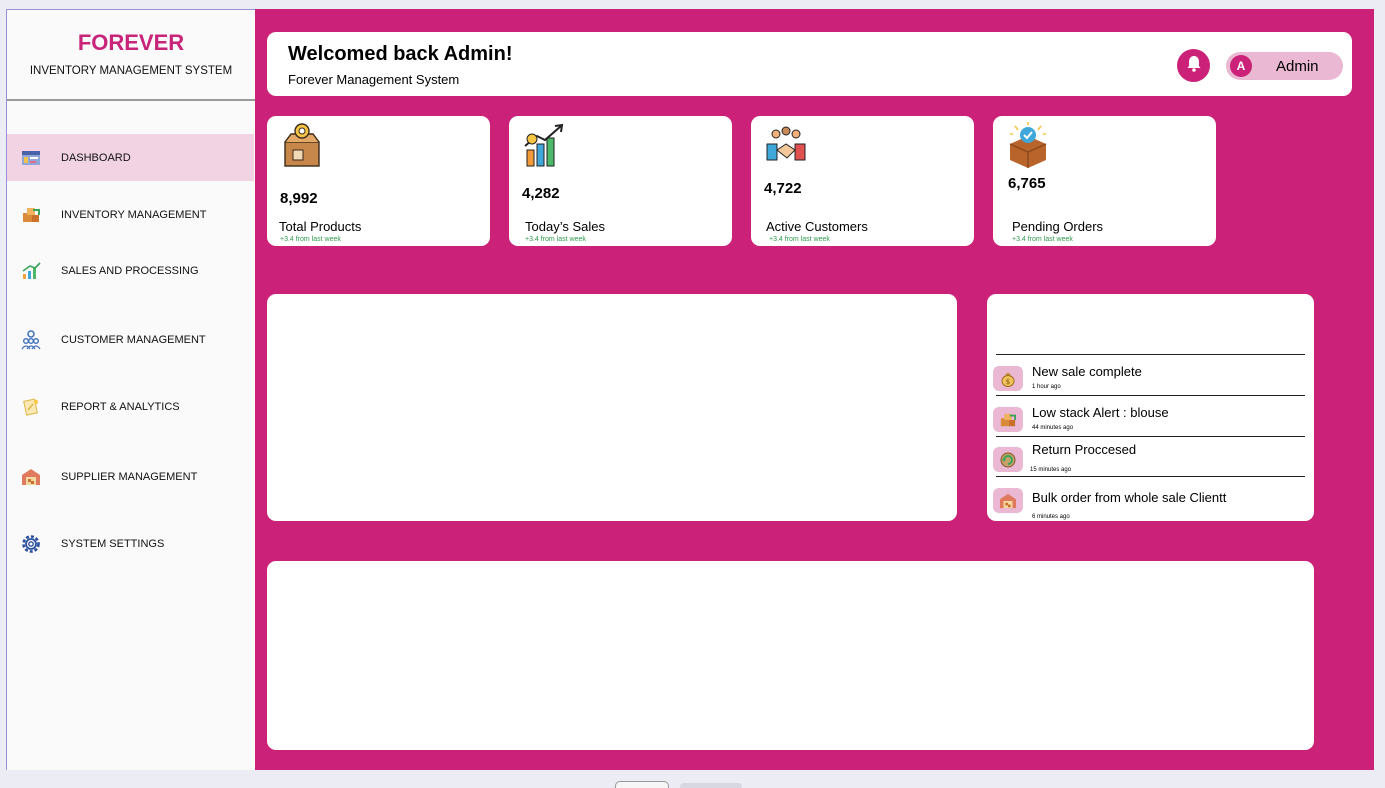  I want to click on activity-item: Return Proccesed 15 minutes ago, so click(1150, 463).